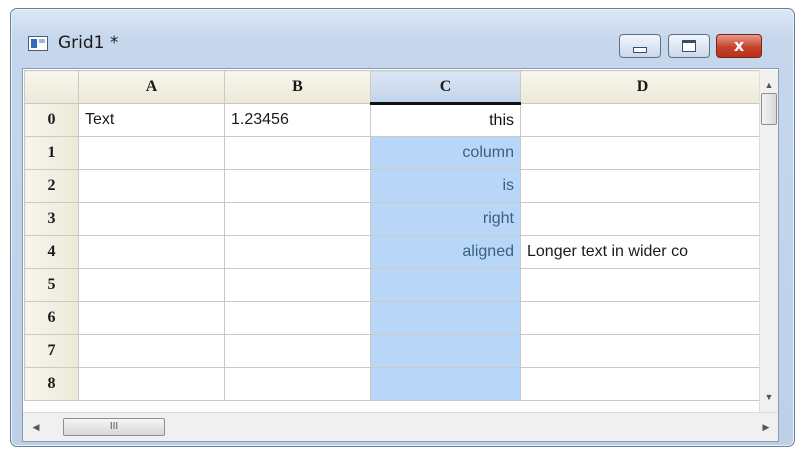 The image size is (806, 453). I want to click on scroll-right-icon: ▶, so click(766, 427).